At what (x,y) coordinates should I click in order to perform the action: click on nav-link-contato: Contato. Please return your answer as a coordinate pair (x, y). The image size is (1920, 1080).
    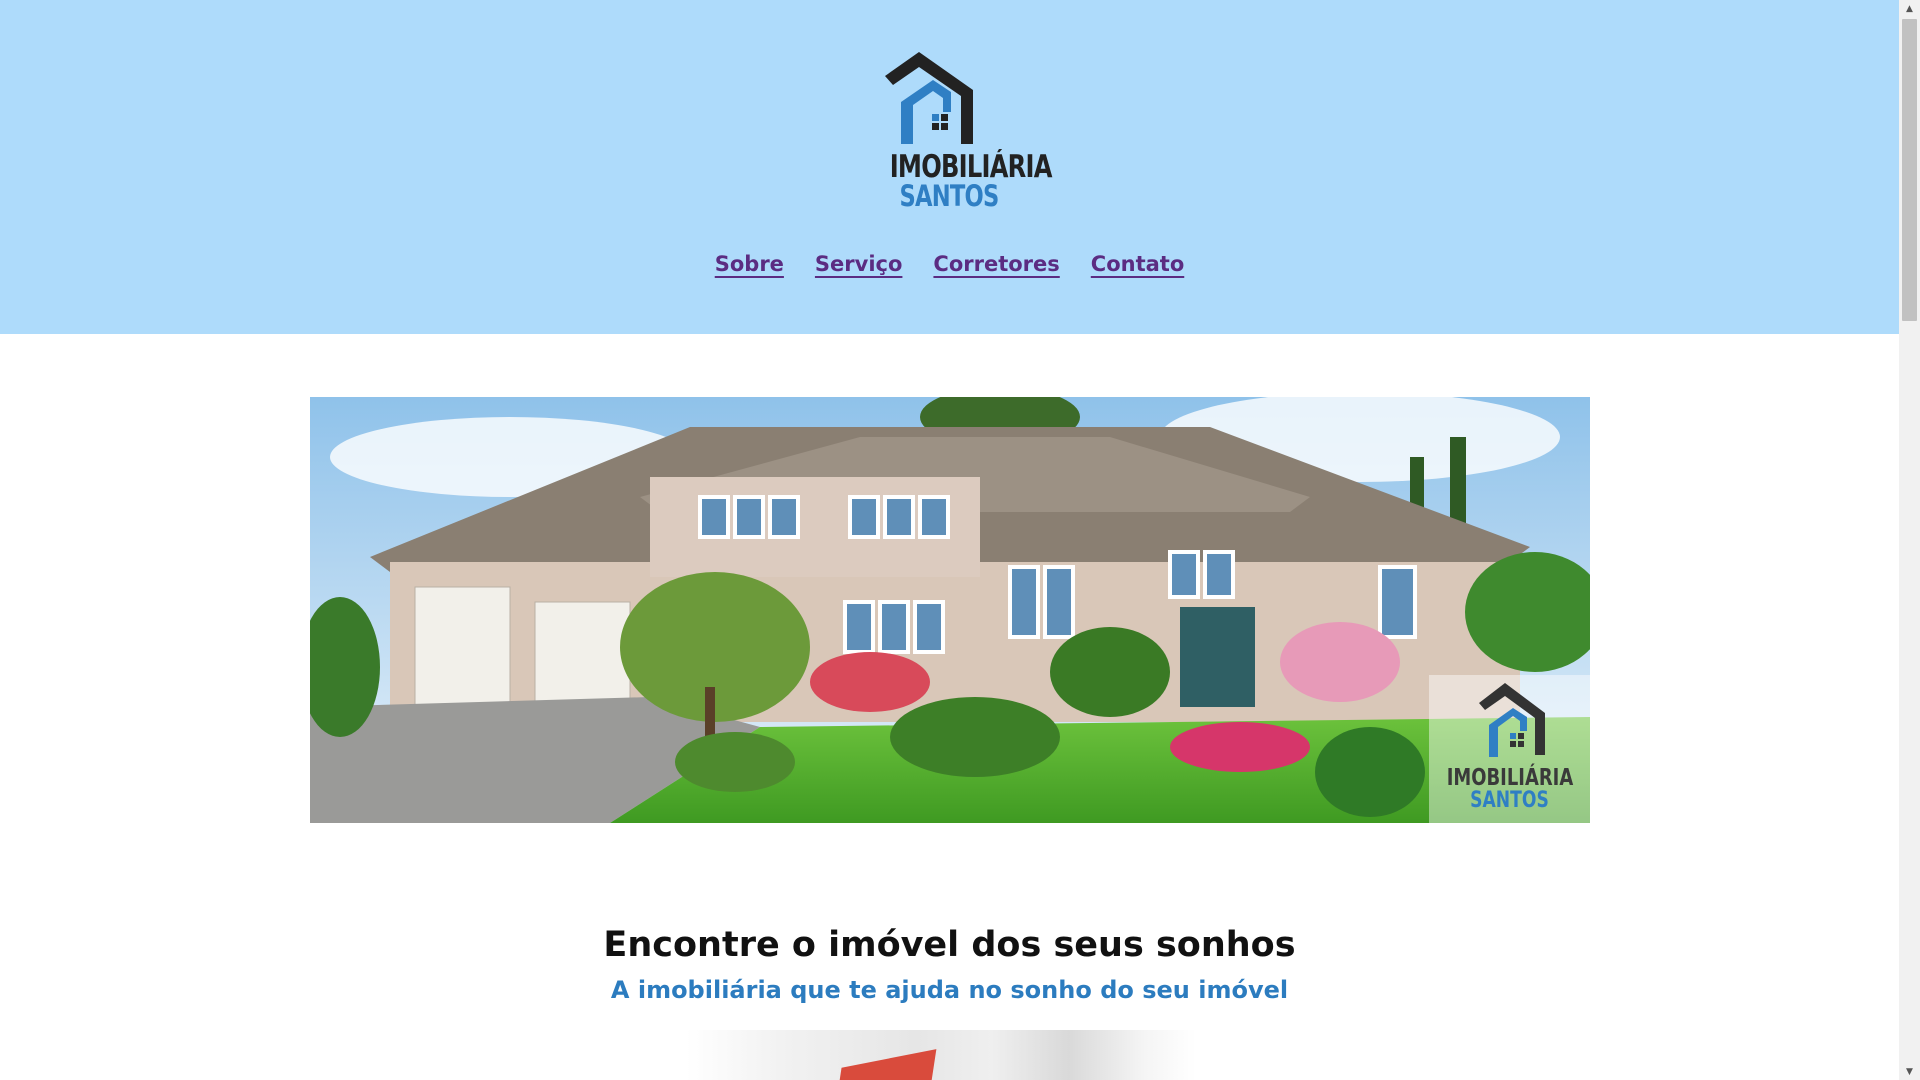
    Looking at the image, I should click on (1137, 264).